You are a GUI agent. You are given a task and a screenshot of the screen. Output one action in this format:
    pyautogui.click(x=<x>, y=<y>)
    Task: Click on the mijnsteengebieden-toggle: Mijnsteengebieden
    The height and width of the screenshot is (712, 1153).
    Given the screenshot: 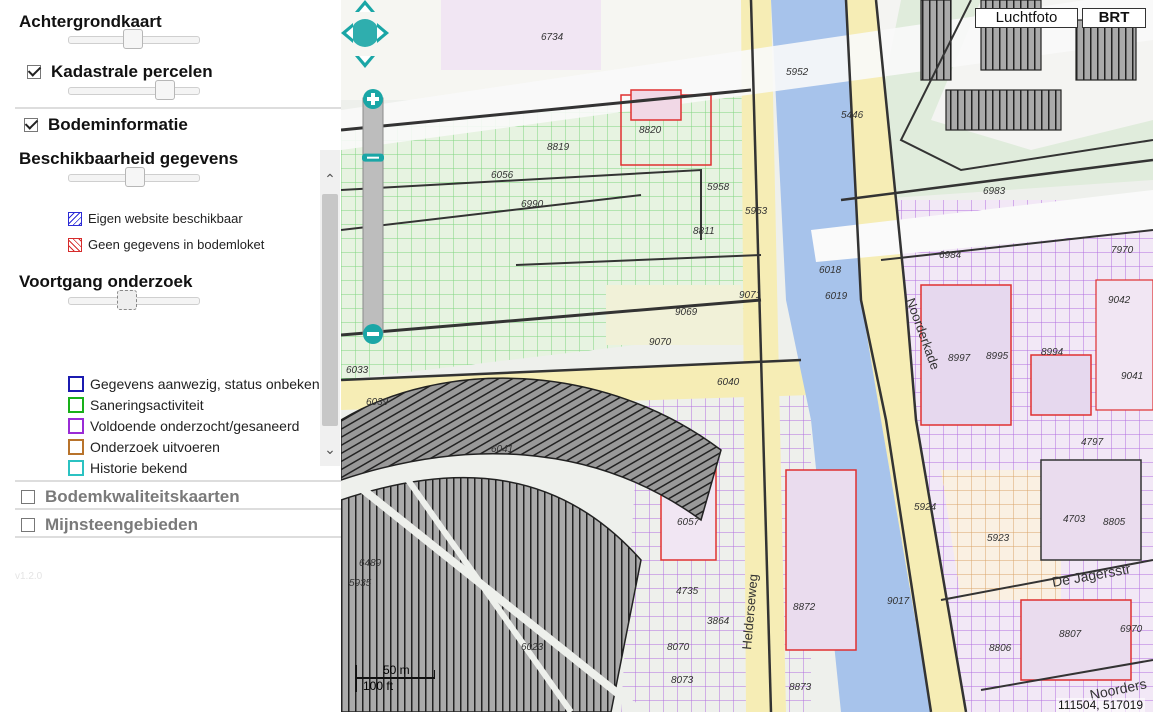 What is the action you would take?
    pyautogui.click(x=109, y=525)
    